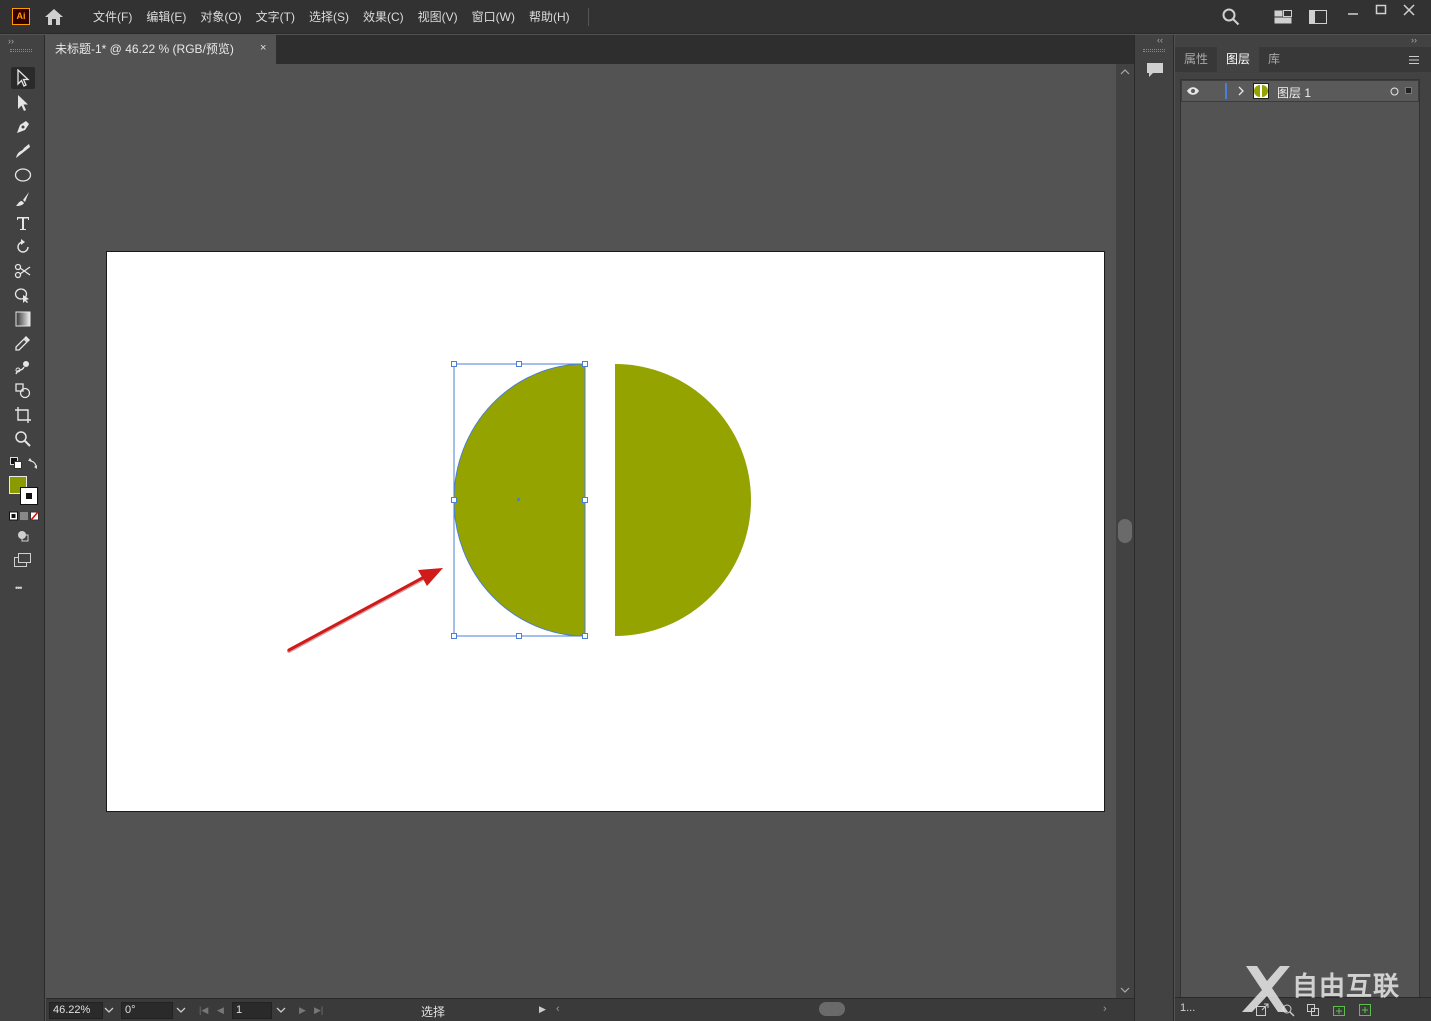 The image size is (1431, 1021). I want to click on menu-effect: 效果(C), so click(383, 17).